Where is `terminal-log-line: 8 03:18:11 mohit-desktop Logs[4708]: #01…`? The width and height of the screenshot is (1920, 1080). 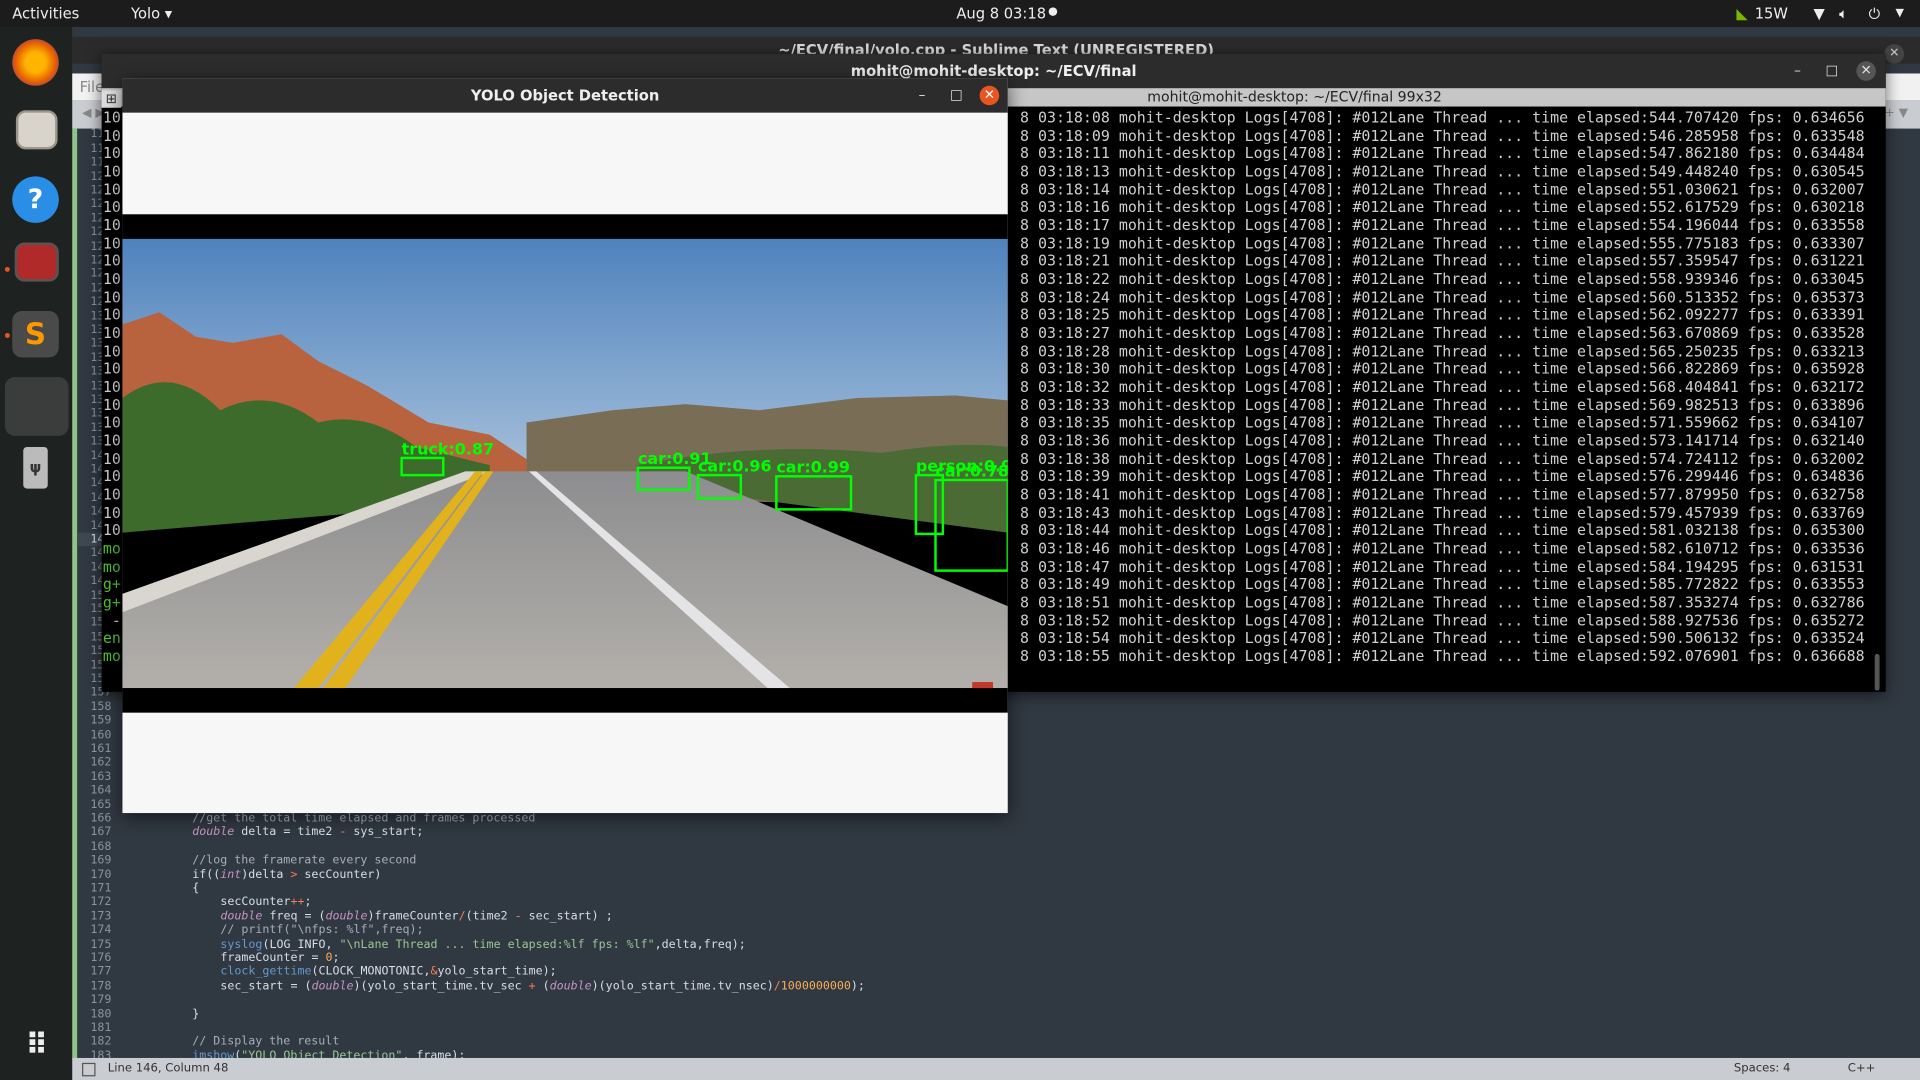
terminal-log-line: 8 03:18:11 mohit-desktop Logs[4708]: #01… is located at coordinates (1442, 153).